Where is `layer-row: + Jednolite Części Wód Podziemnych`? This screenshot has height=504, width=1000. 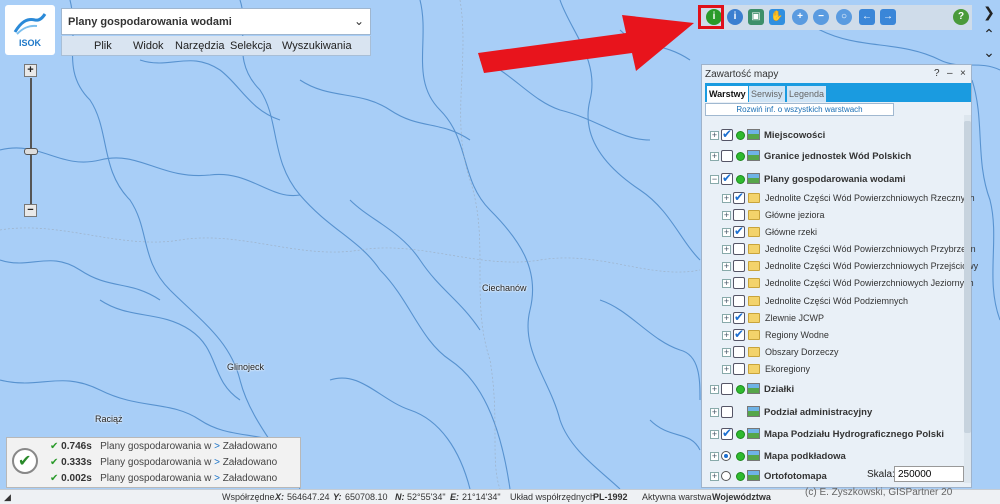 layer-row: + Jednolite Części Wód Podziemnych is located at coordinates (833, 302).